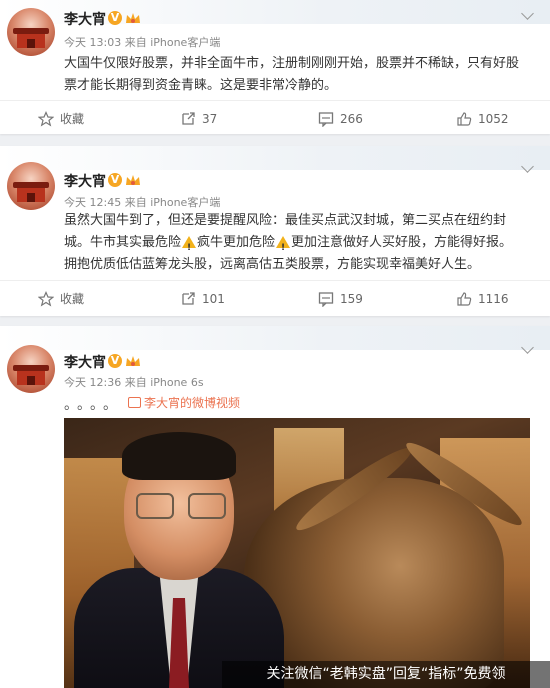 This screenshot has width=550, height=688. Describe the element at coordinates (134, 382) in the screenshot. I see `post-meta: 今天 12:36 来自 iPhone 6s` at that location.